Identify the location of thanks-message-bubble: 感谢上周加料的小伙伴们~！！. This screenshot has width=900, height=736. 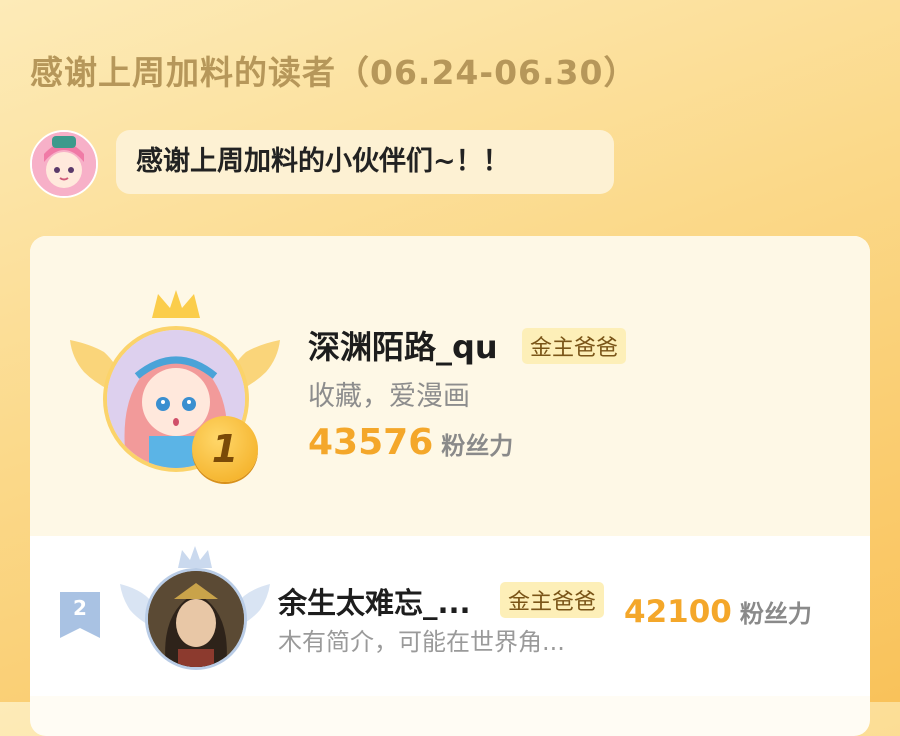
(365, 162).